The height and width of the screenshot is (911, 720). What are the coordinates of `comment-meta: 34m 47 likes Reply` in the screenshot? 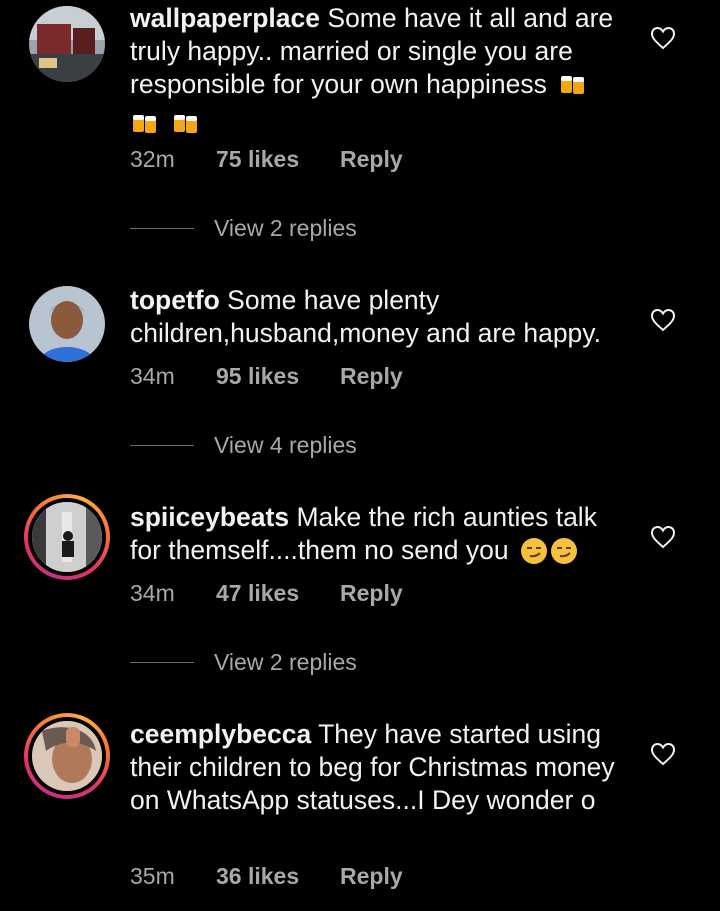 It's located at (266, 593).